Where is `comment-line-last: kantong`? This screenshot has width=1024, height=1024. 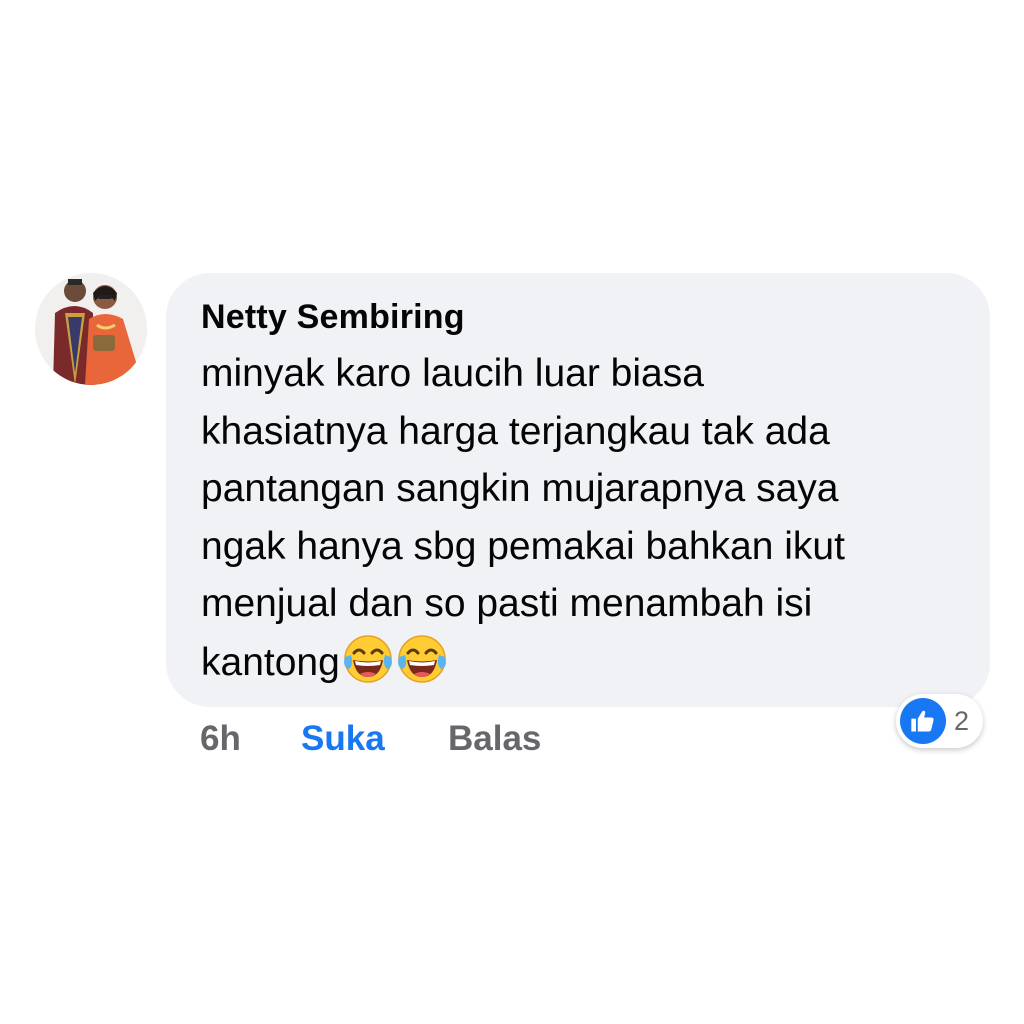 comment-line-last: kantong is located at coordinates (580, 662).